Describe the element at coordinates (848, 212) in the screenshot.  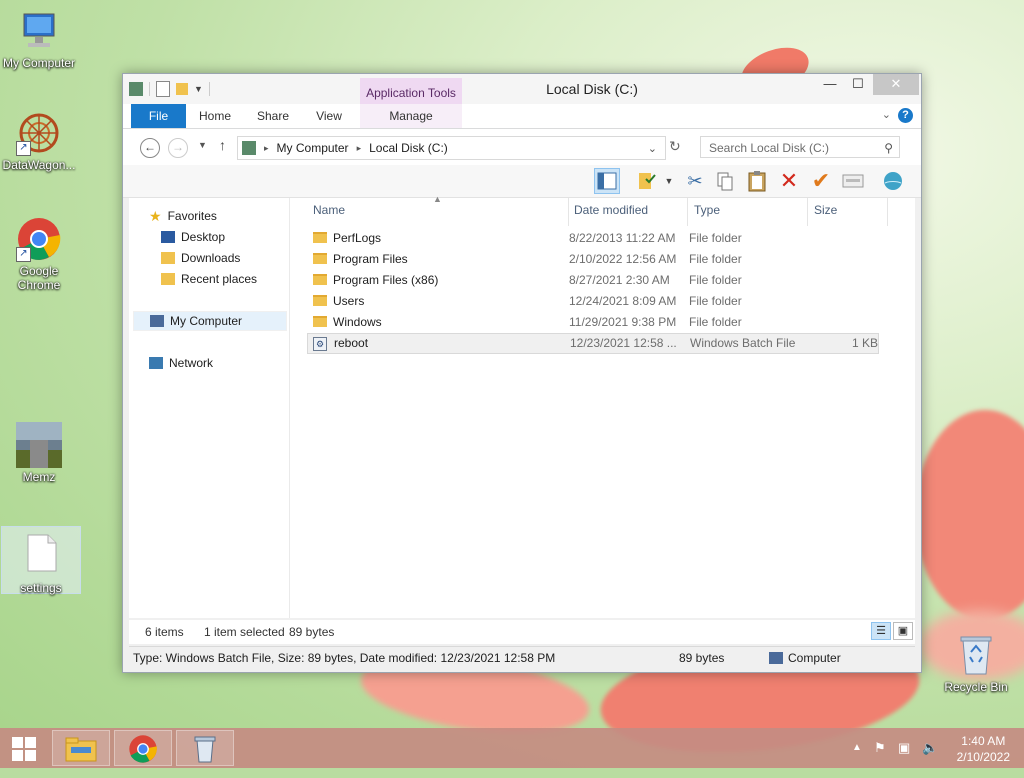
I see `column-header-size: Size` at that location.